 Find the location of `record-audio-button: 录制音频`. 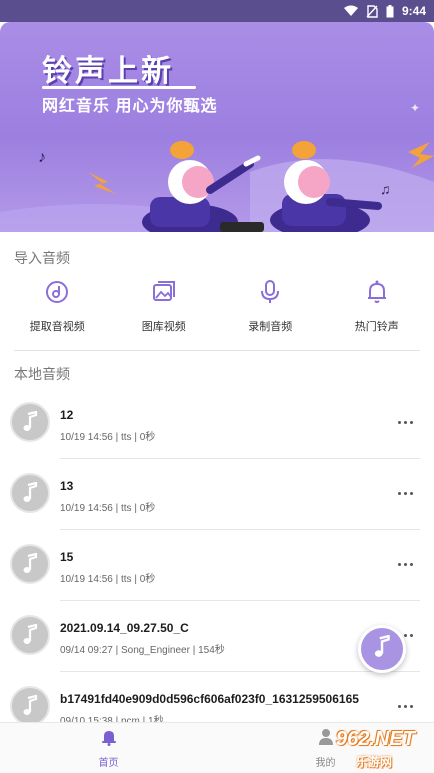

record-audio-button: 录制音频 is located at coordinates (270, 309).